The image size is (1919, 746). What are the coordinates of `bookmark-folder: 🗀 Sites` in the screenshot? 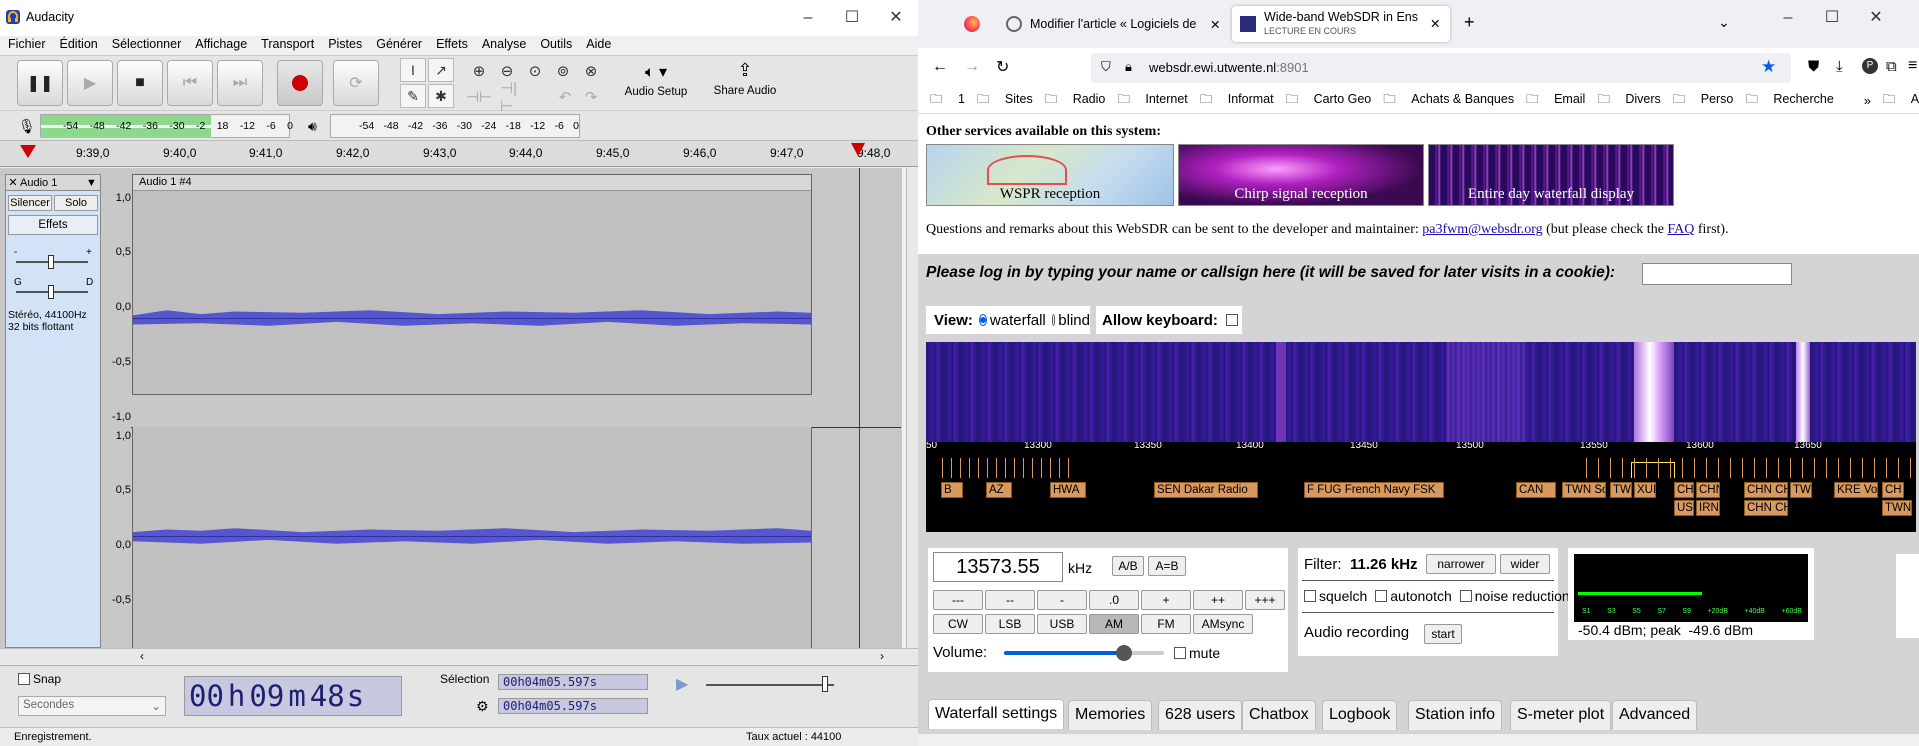 It's located at (1005, 100).